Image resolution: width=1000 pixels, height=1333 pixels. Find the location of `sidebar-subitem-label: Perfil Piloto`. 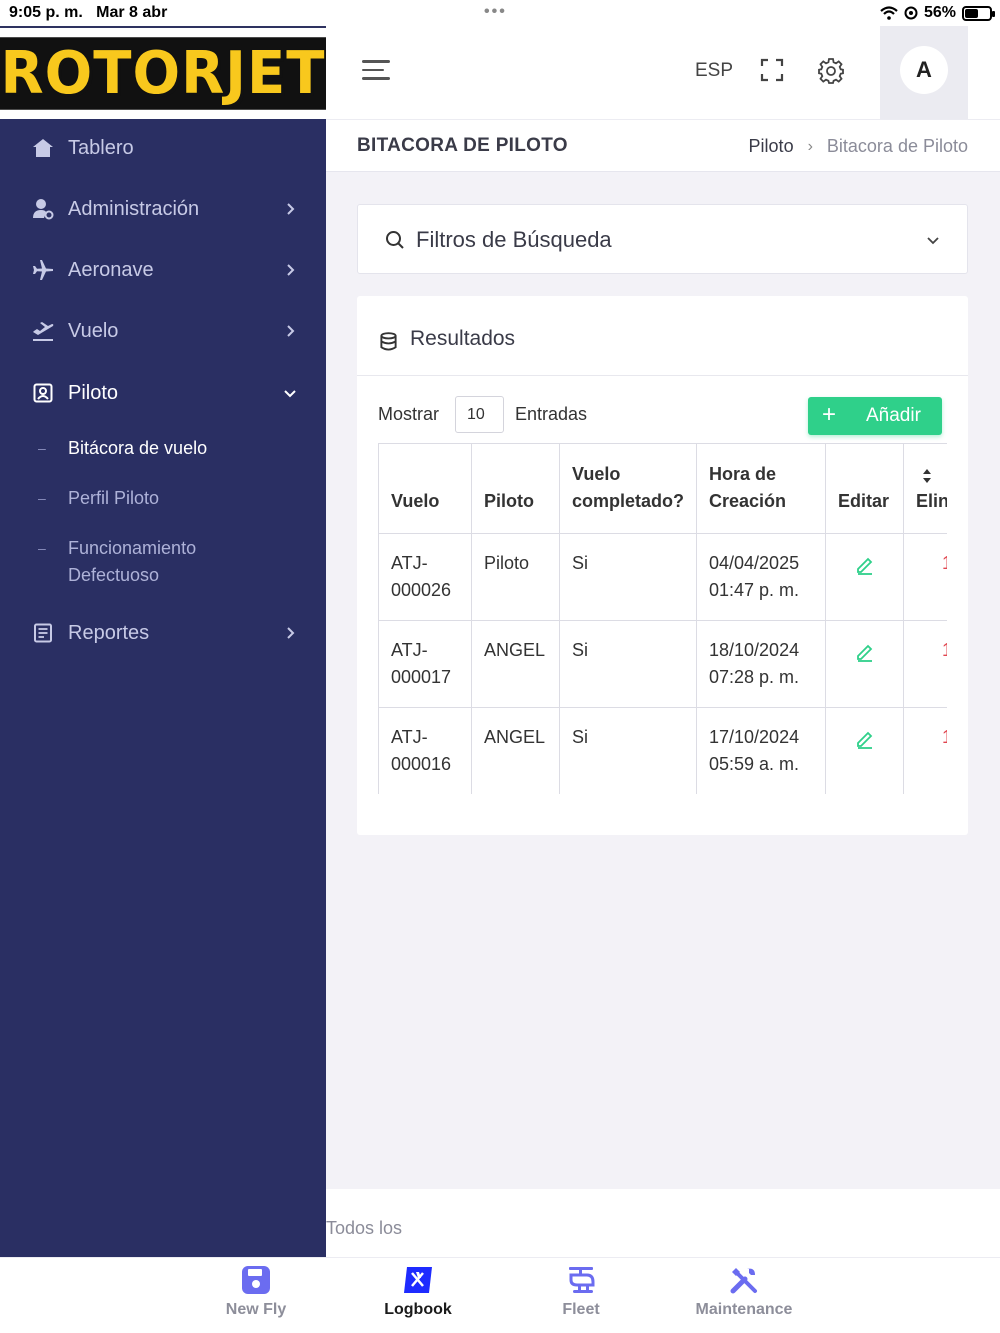

sidebar-subitem-label: Perfil Piloto is located at coordinates (114, 498).